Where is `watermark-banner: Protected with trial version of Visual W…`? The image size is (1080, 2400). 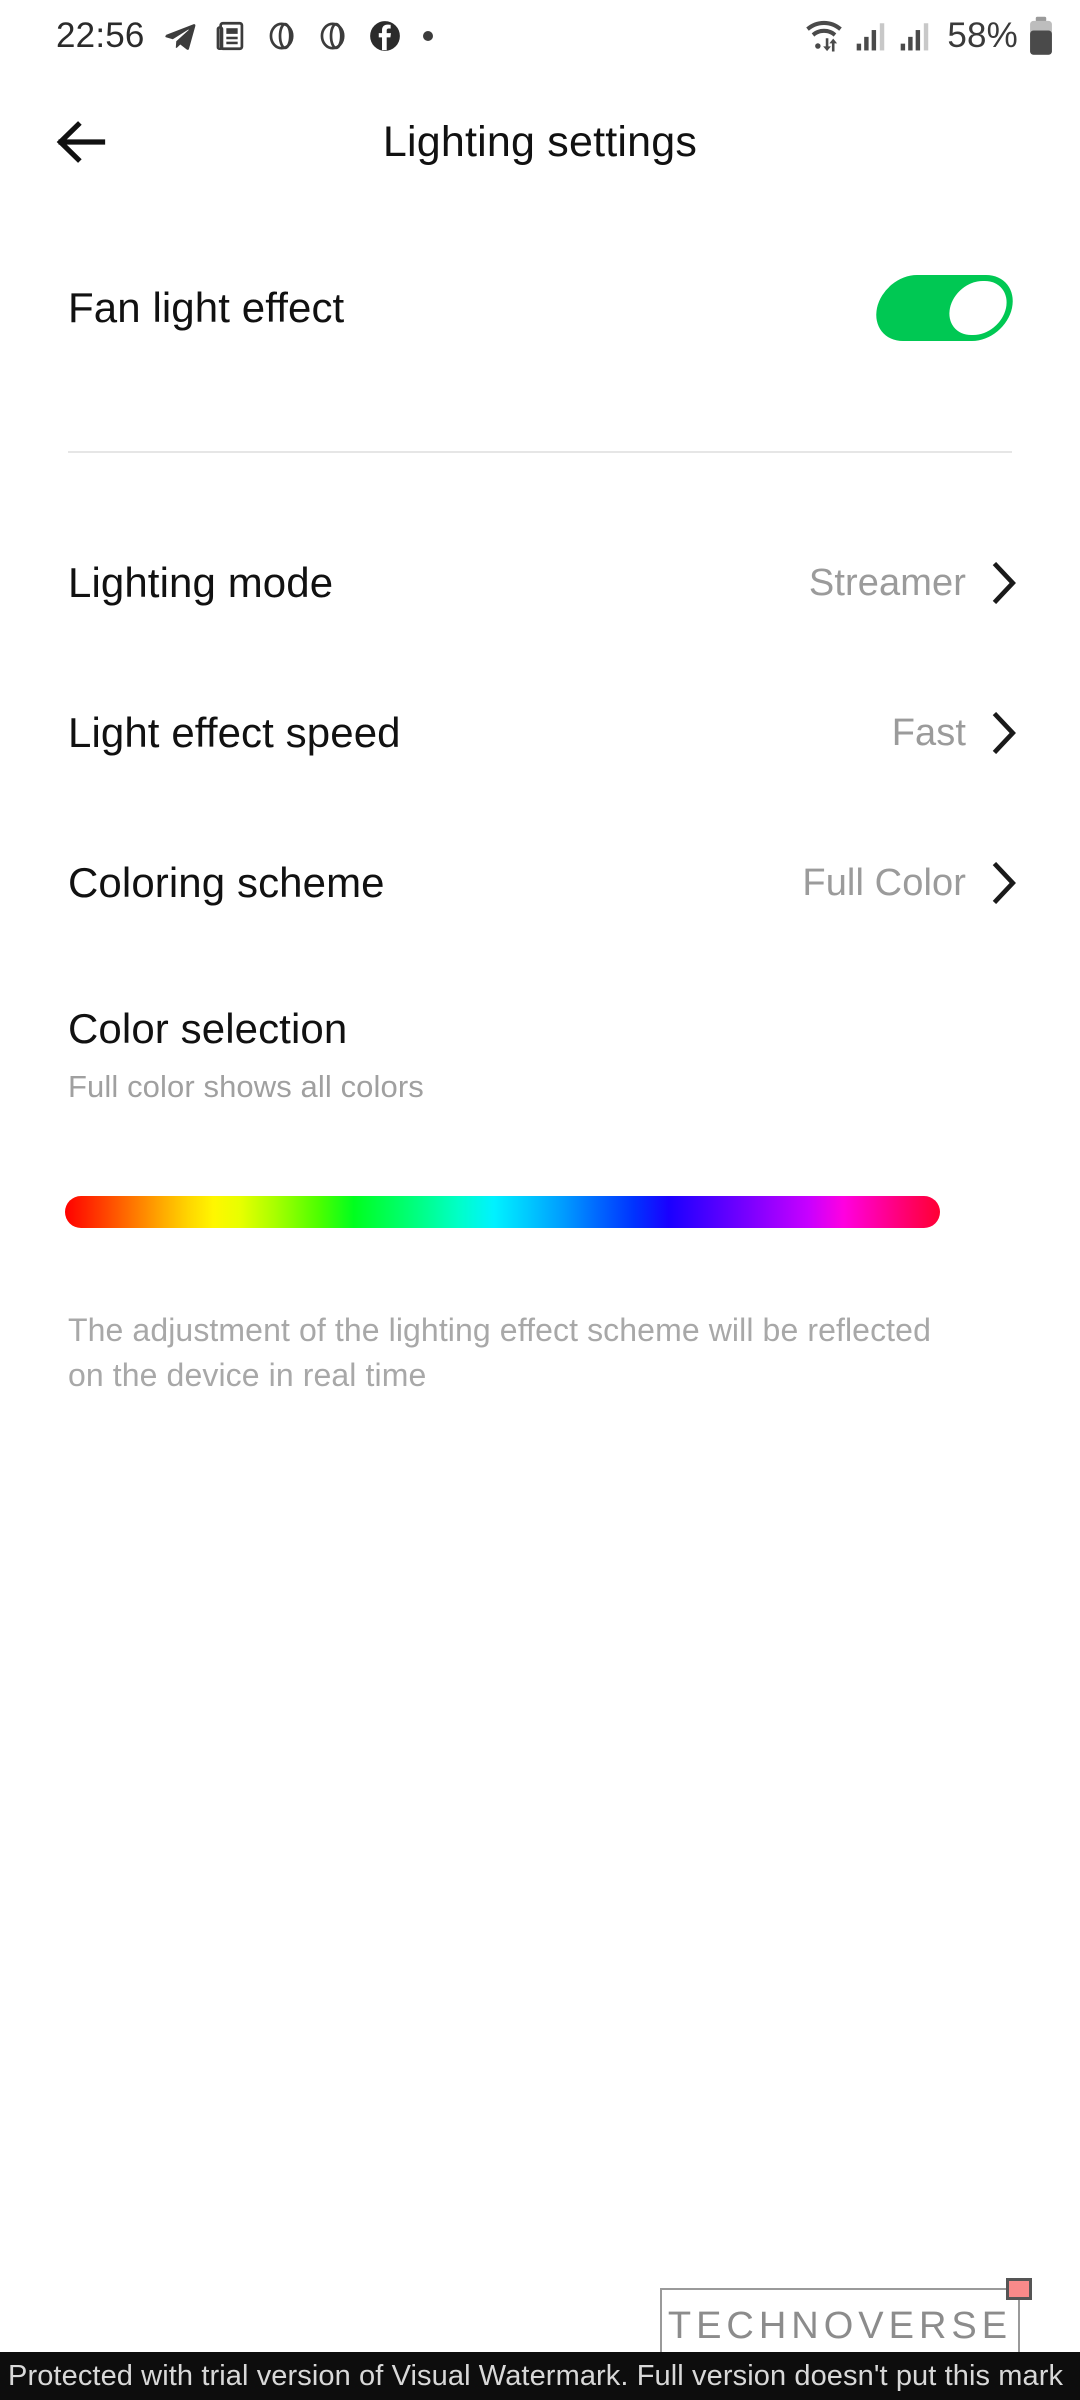
watermark-banner: Protected with trial version of Visual W… is located at coordinates (540, 2376).